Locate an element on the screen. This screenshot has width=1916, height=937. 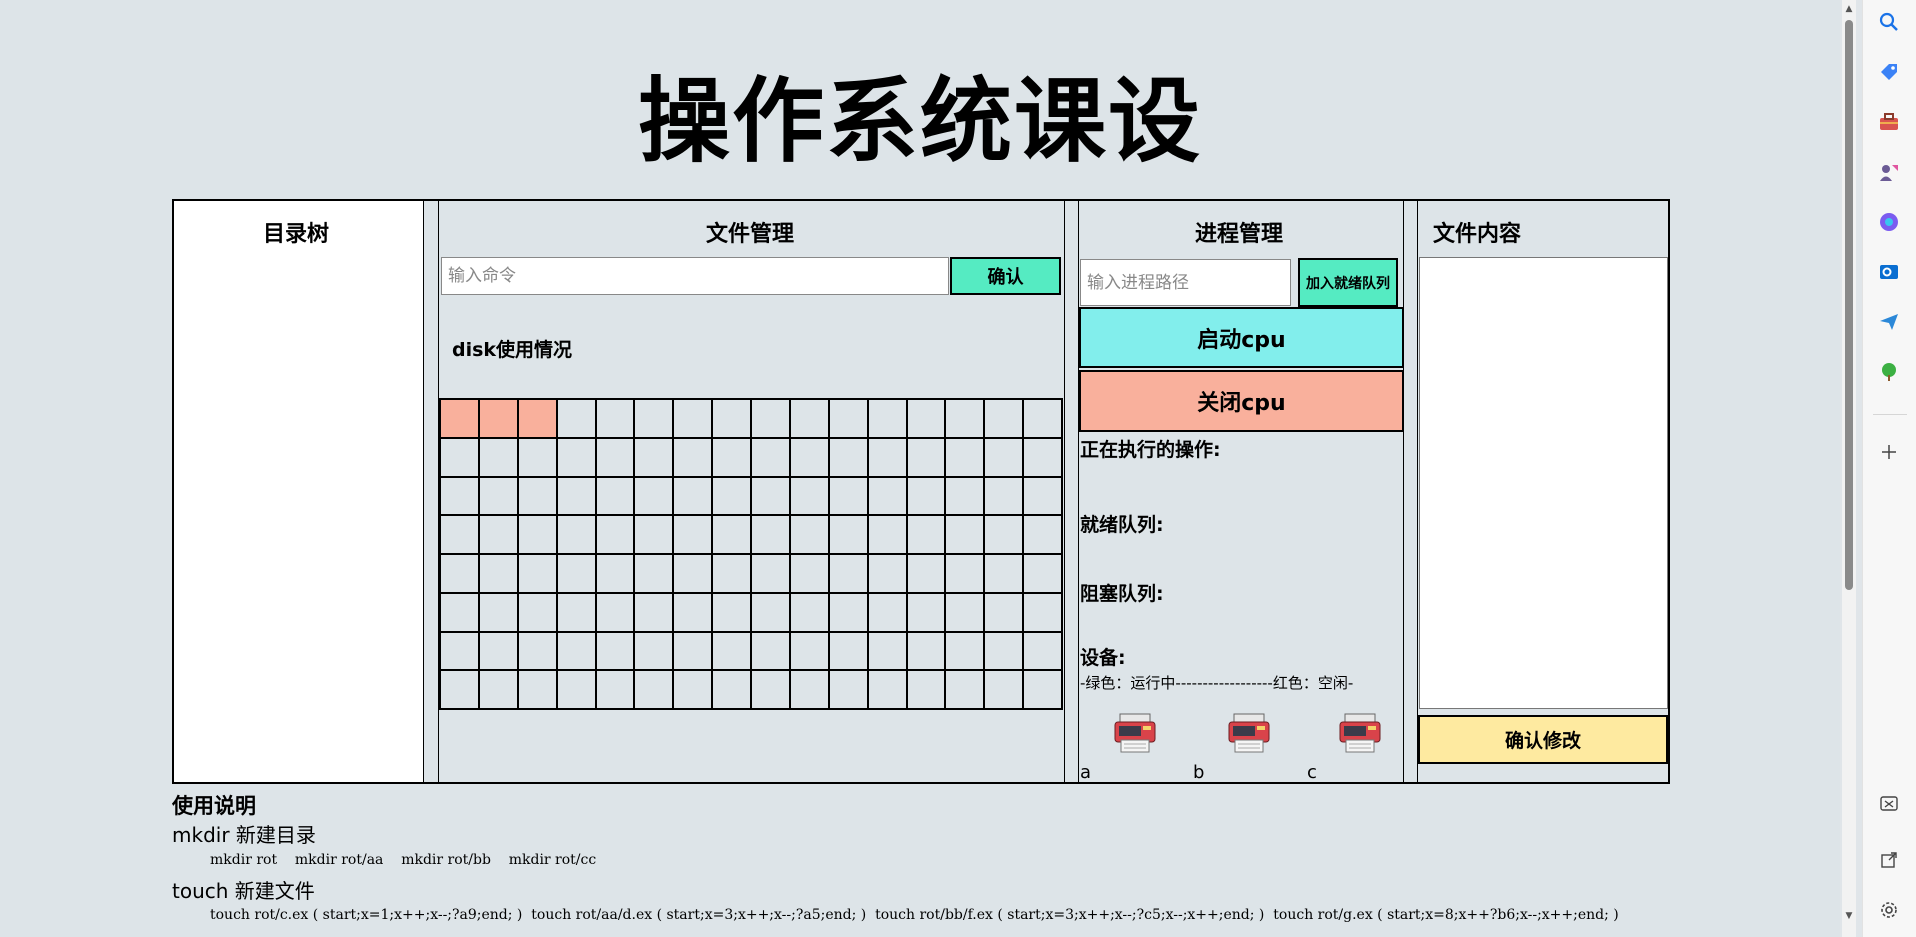
tag-icon is located at coordinates (1889, 72).